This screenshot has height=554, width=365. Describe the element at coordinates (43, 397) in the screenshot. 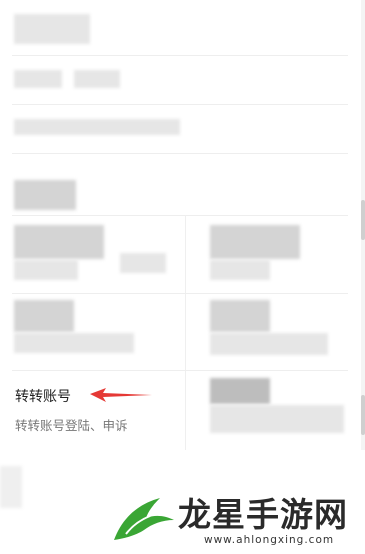

I see `transfer-account-title: 转转账号` at that location.